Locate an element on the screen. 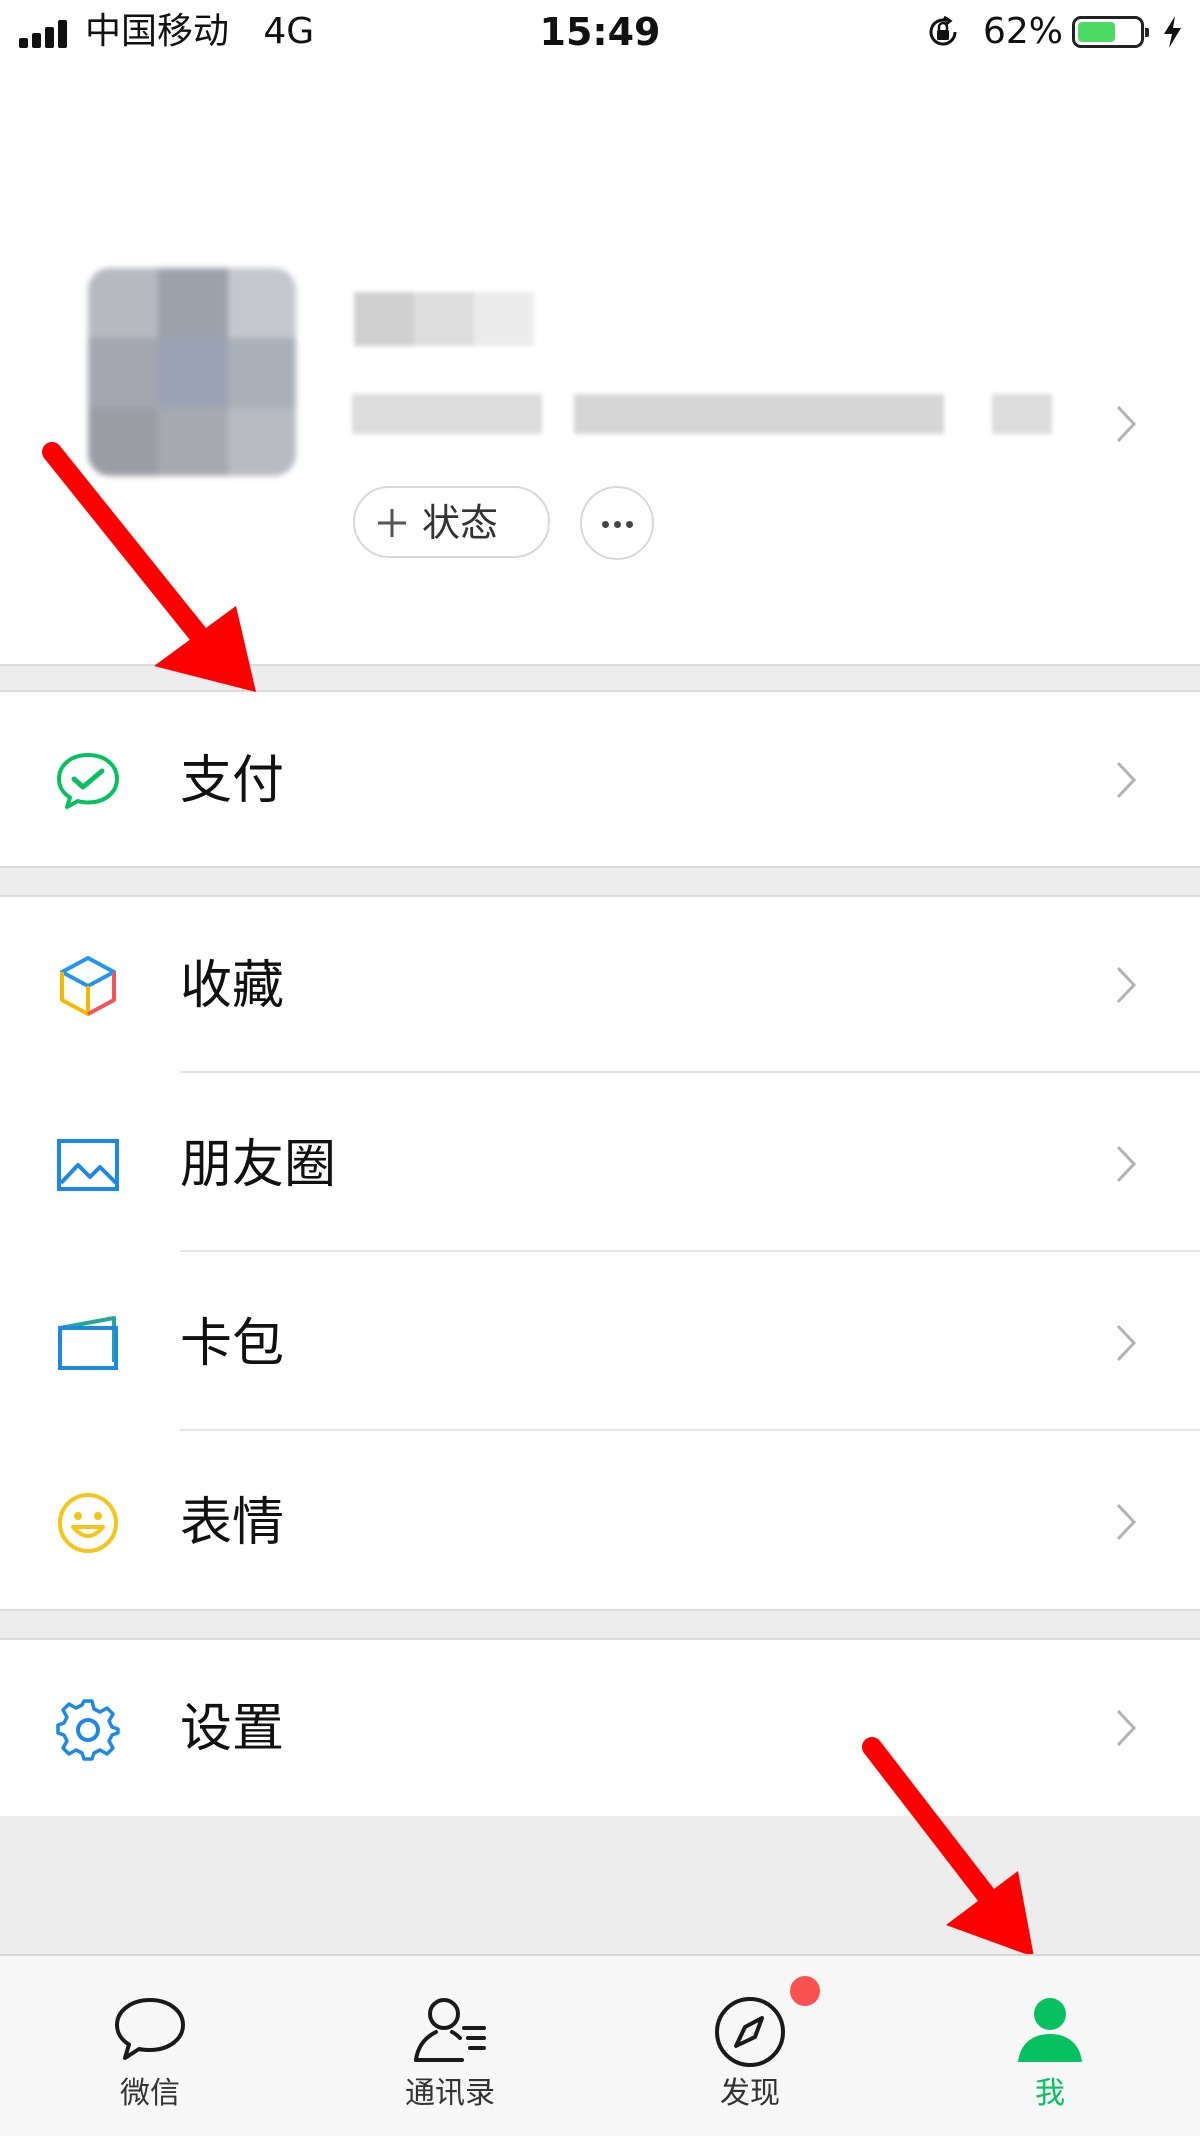 The height and width of the screenshot is (2136, 1200). charging-bolt-icon is located at coordinates (1172, 32).